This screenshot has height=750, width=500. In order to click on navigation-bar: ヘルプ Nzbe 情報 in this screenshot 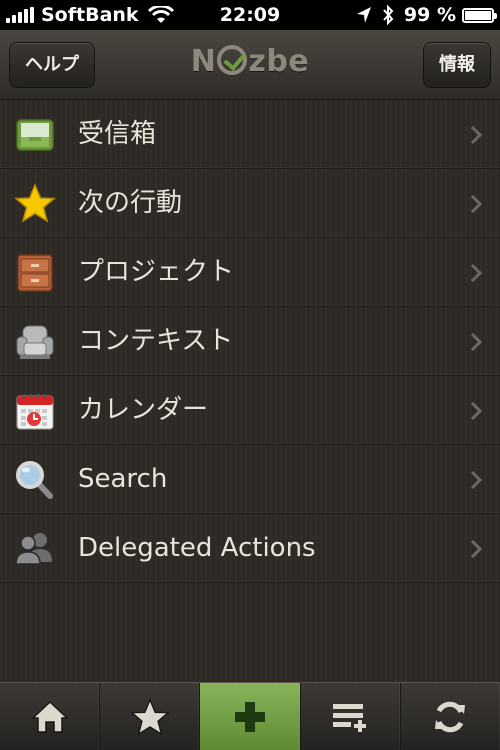, I will do `click(250, 65)`.